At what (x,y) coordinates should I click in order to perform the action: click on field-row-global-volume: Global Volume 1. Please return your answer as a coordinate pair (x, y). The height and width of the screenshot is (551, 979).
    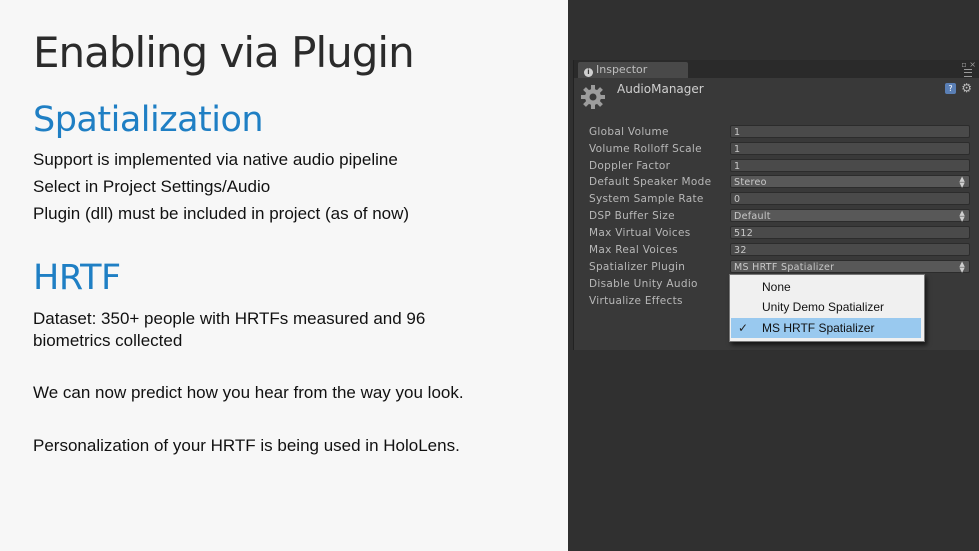
    Looking at the image, I should click on (781, 132).